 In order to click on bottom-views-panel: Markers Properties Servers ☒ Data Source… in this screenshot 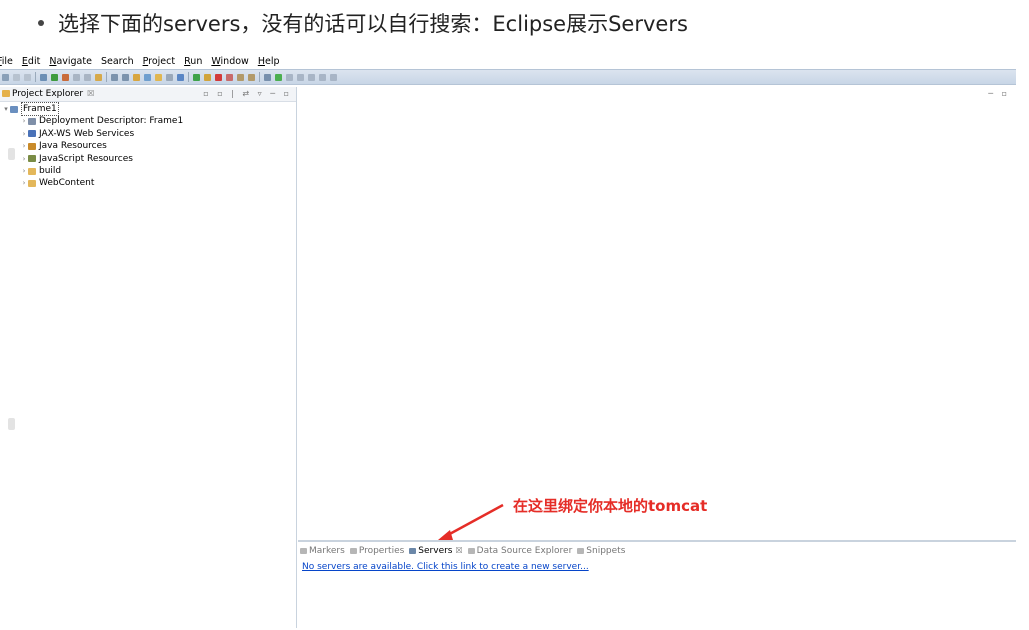, I will do `click(657, 585)`.